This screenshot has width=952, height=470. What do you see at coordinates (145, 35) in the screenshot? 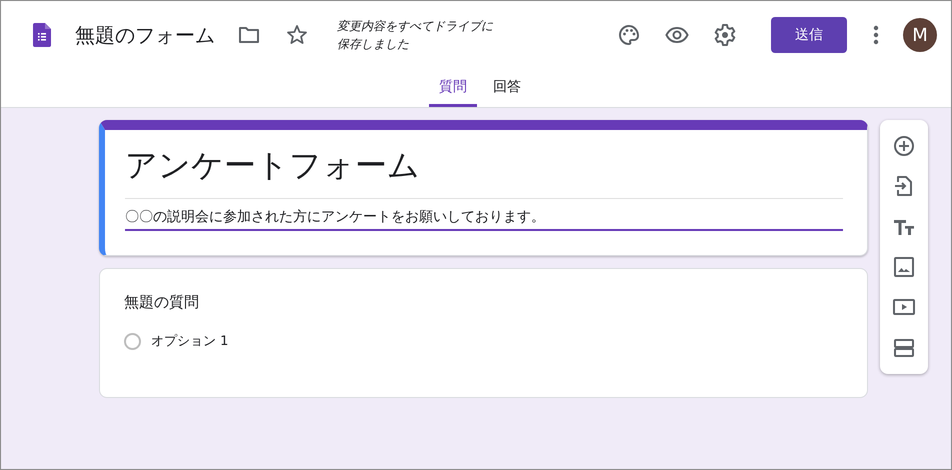
I see `form-title: 無題のフォーム` at bounding box center [145, 35].